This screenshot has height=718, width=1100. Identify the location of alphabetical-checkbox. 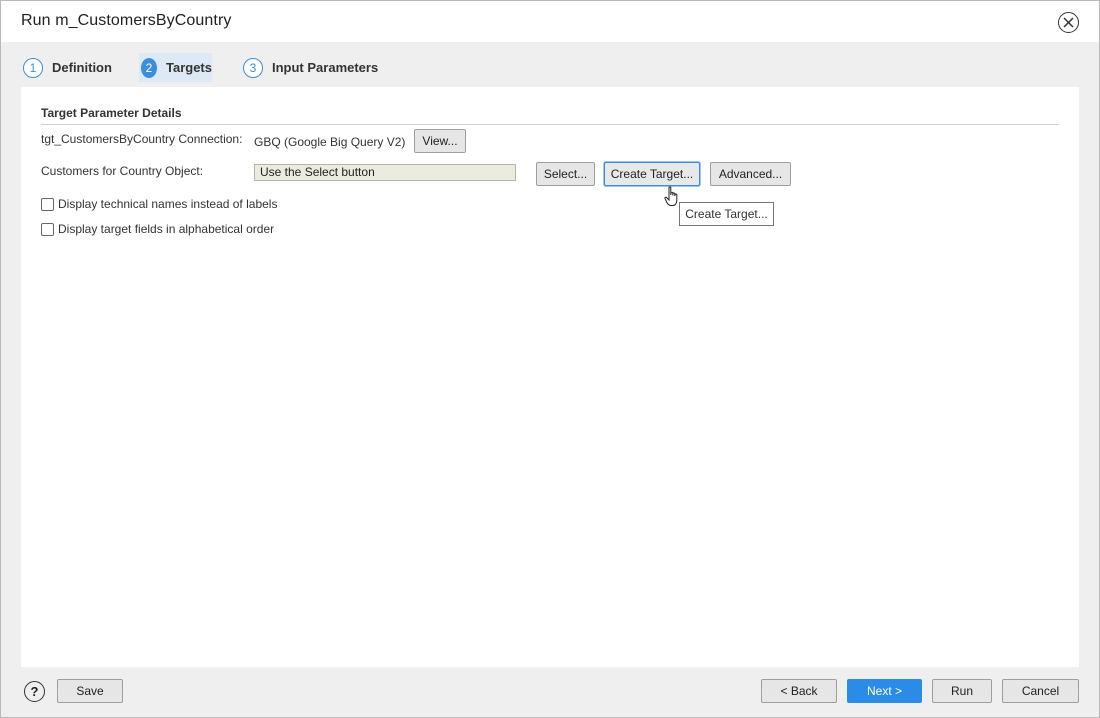
(47, 229).